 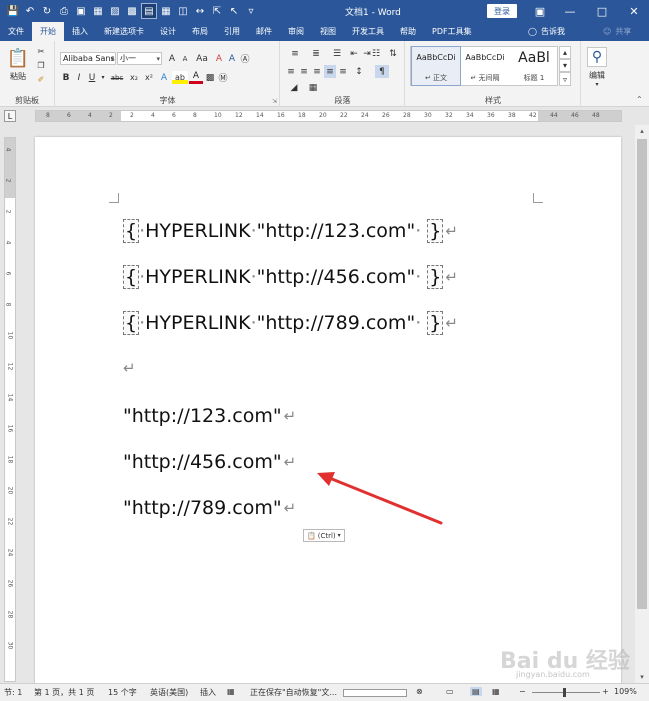 I want to click on subscript-button: x₂, so click(x=134, y=77).